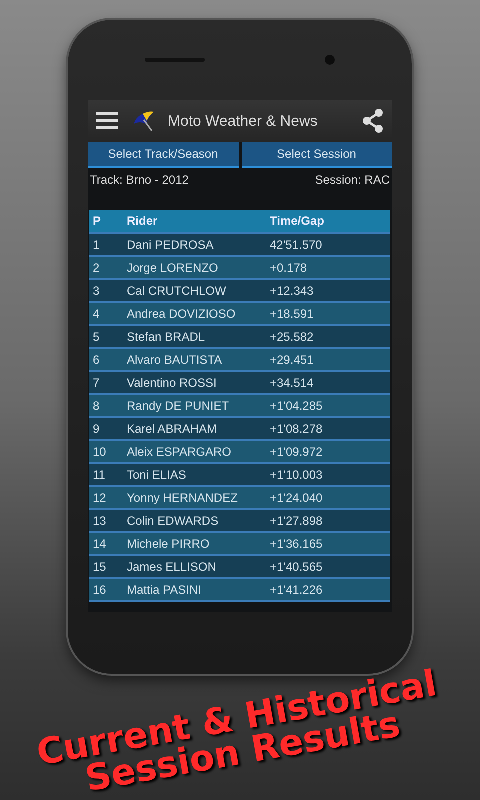  What do you see at coordinates (297, 405) in the screenshot?
I see `table-cell-text: +1'04.285` at bounding box center [297, 405].